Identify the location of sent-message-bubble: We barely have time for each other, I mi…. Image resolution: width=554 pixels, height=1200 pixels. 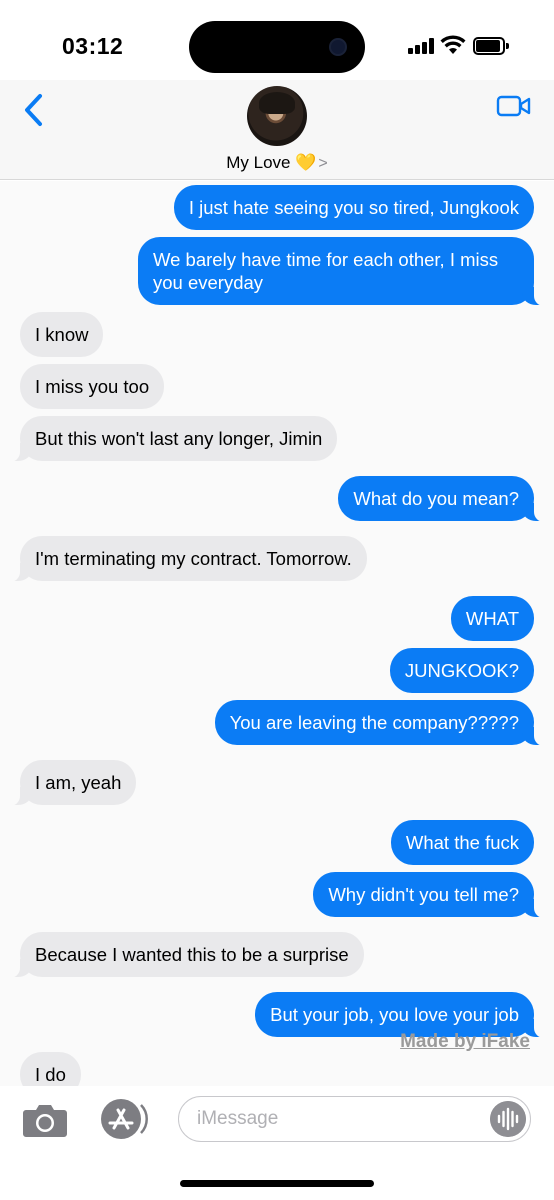
(343, 271).